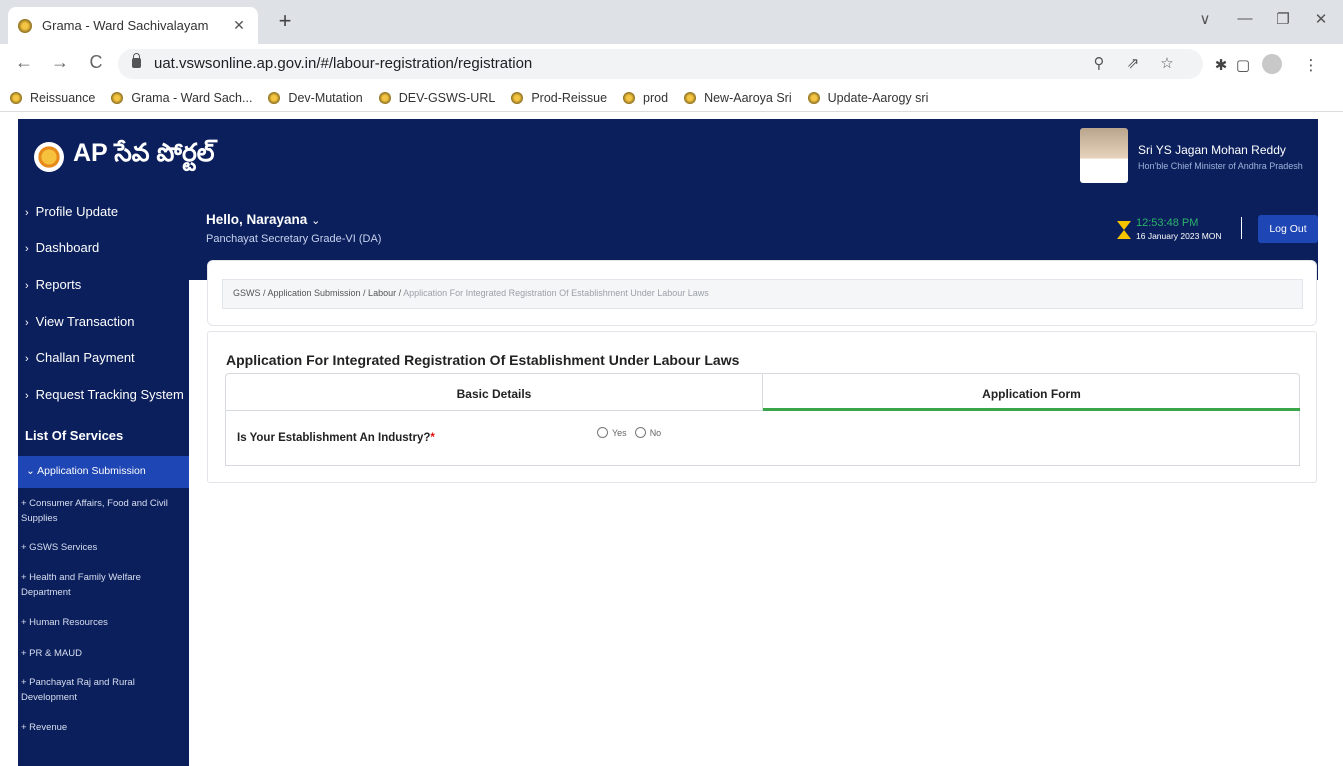 Image resolution: width=1343 pixels, height=766 pixels. What do you see at coordinates (96, 62) in the screenshot?
I see `reload-icon: C` at bounding box center [96, 62].